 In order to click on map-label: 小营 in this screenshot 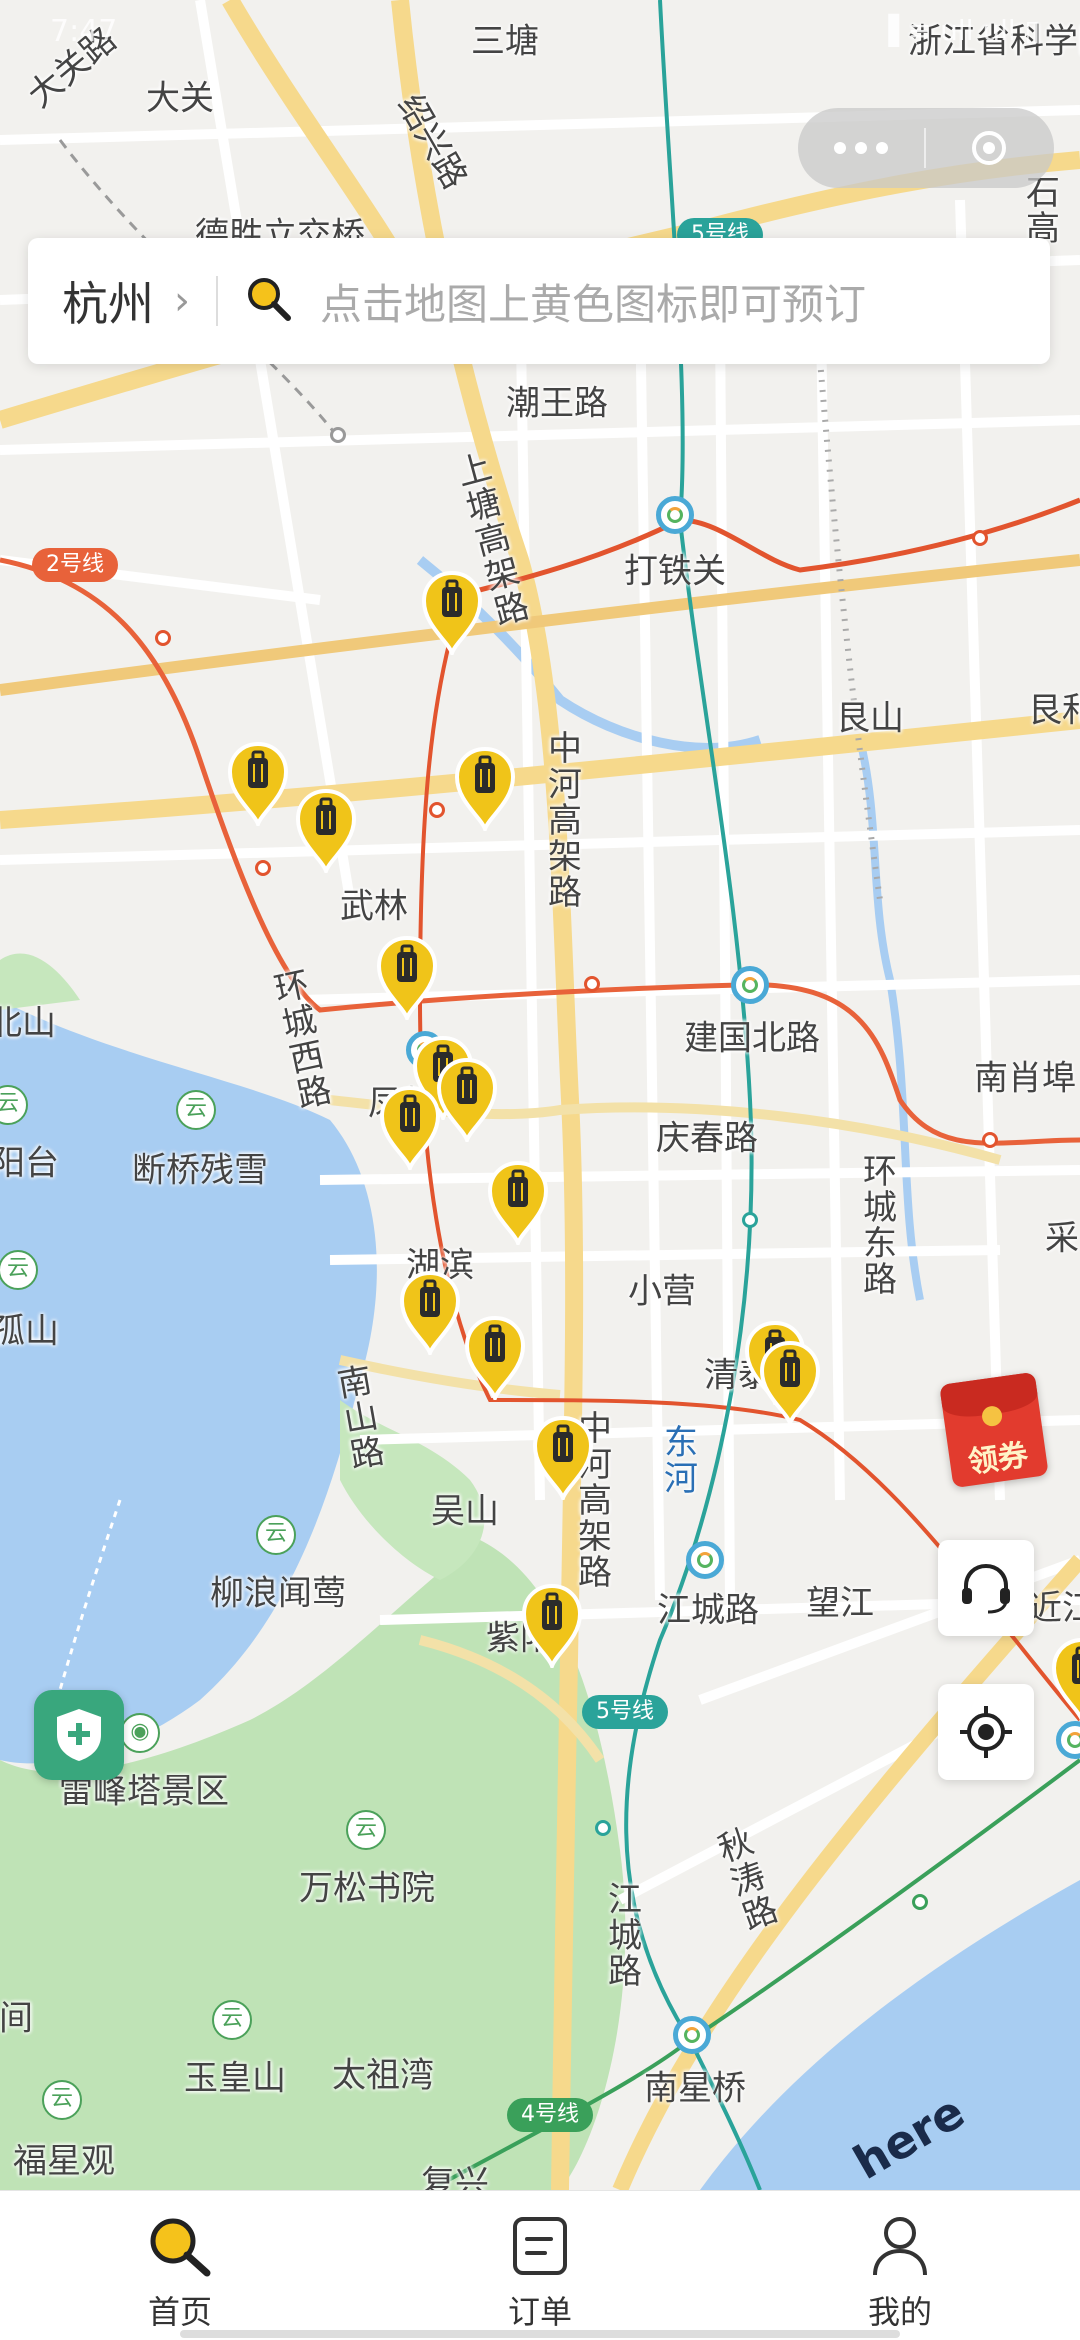, I will do `click(662, 1291)`.